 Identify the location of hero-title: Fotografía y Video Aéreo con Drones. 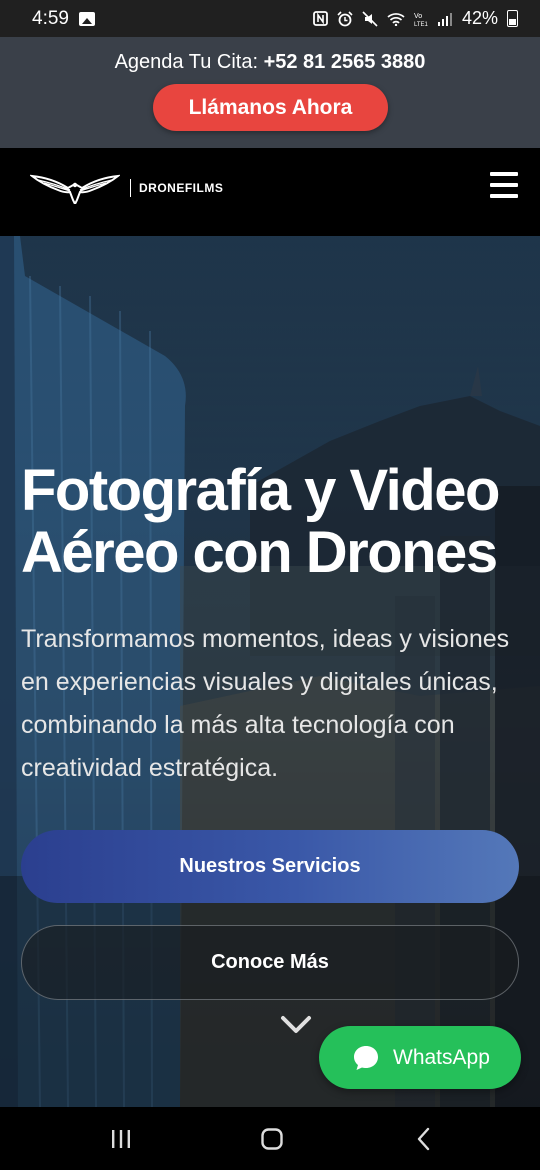
(271, 522).